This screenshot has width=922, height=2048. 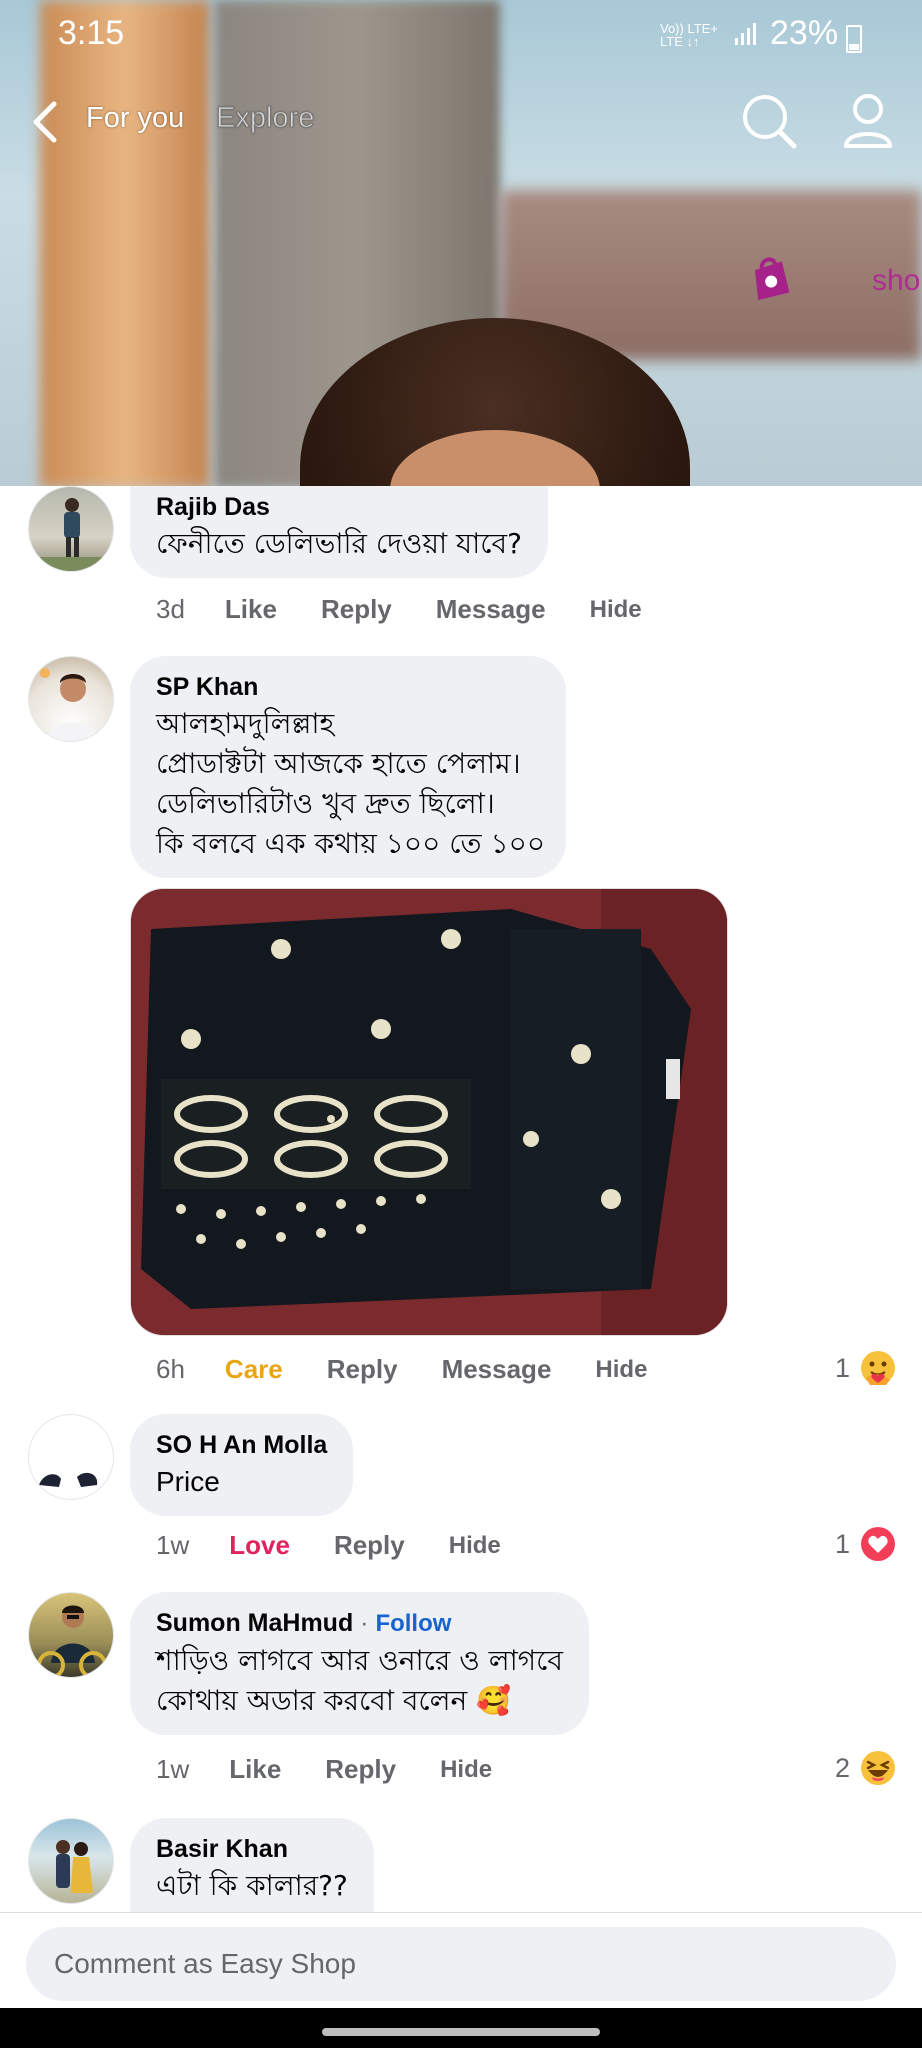 I want to click on comment-text: ফেনীতে ডেলিভারি দেওয়া যাবে?, so click(x=339, y=543).